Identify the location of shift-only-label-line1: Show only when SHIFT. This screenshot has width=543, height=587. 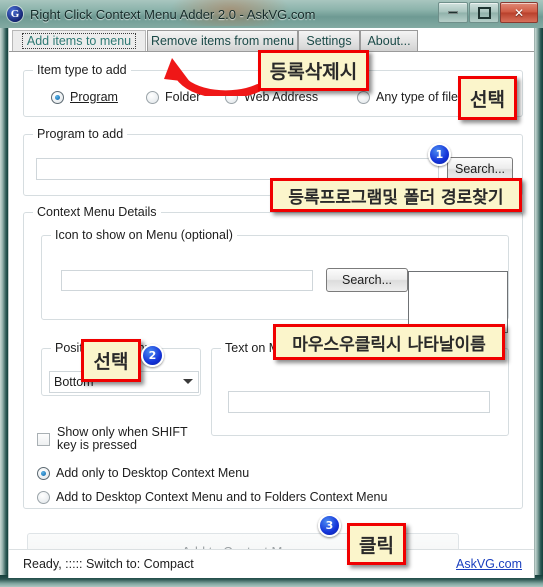
(122, 432).